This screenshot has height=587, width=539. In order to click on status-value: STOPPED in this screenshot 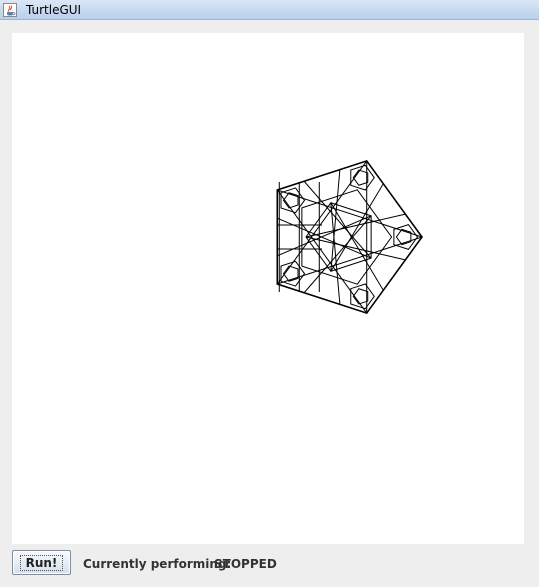, I will do `click(245, 564)`.